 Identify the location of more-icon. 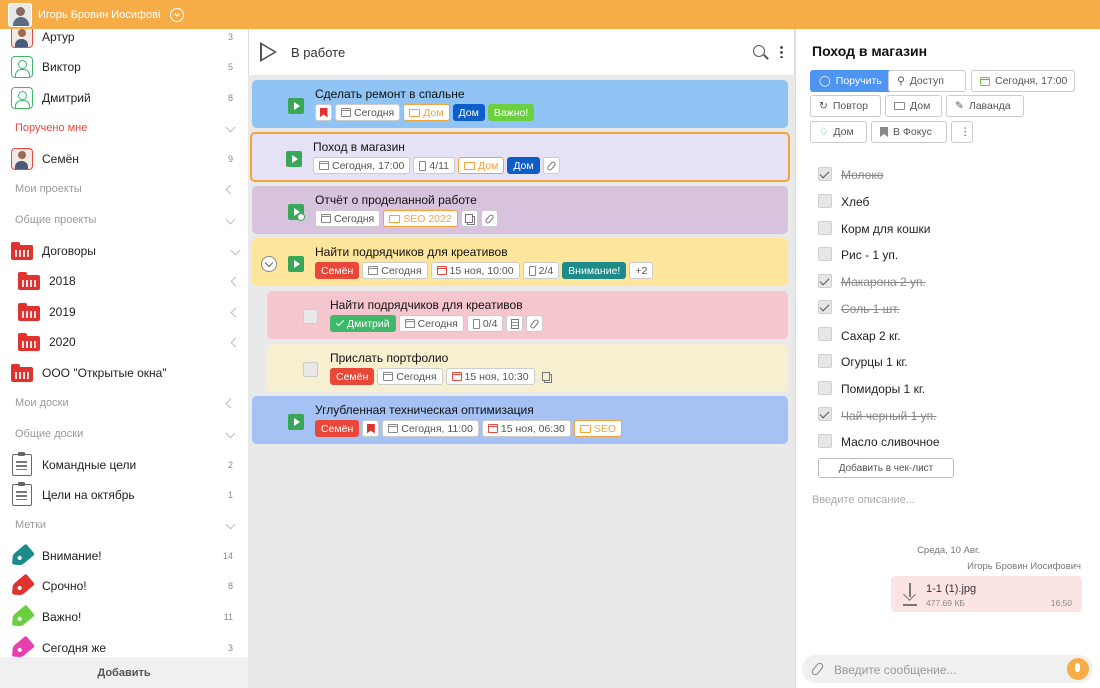
(781, 51).